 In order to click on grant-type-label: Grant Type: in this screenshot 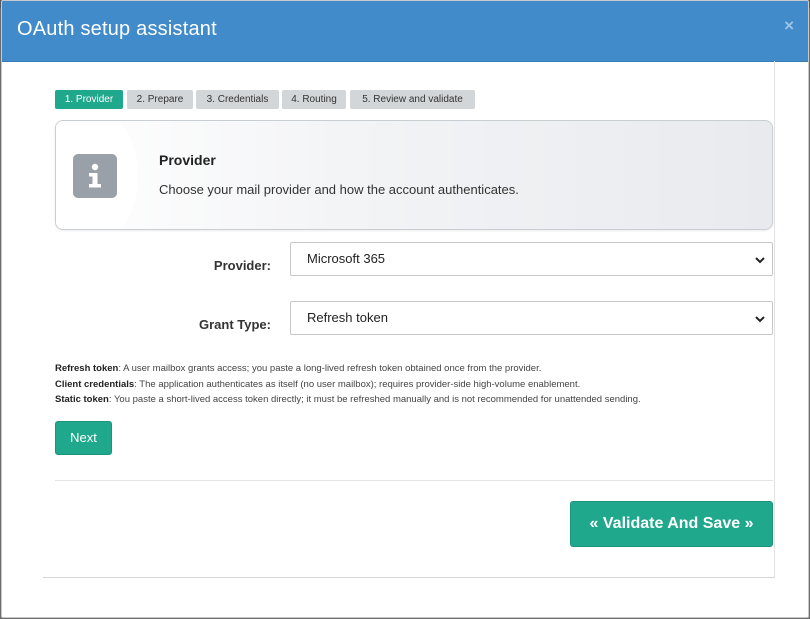, I will do `click(235, 324)`.